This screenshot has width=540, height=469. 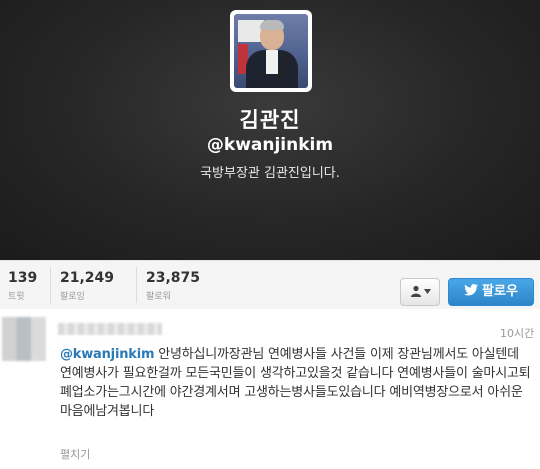 What do you see at coordinates (23, 278) in the screenshot?
I see `stat-tweets-count: 139` at bounding box center [23, 278].